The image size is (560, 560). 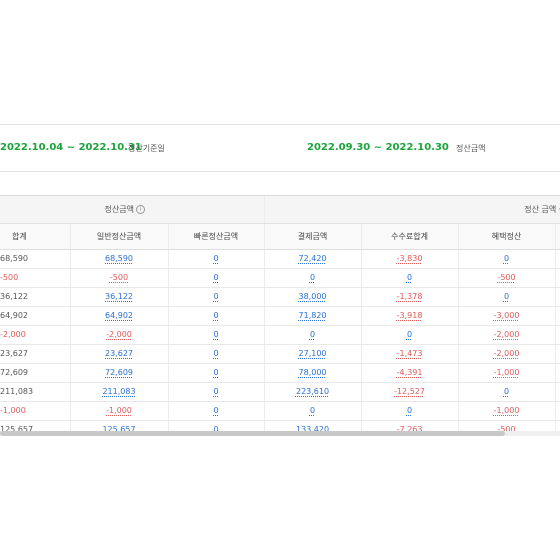 What do you see at coordinates (410, 372) in the screenshot?
I see `fee-total-link: -4,391` at bounding box center [410, 372].